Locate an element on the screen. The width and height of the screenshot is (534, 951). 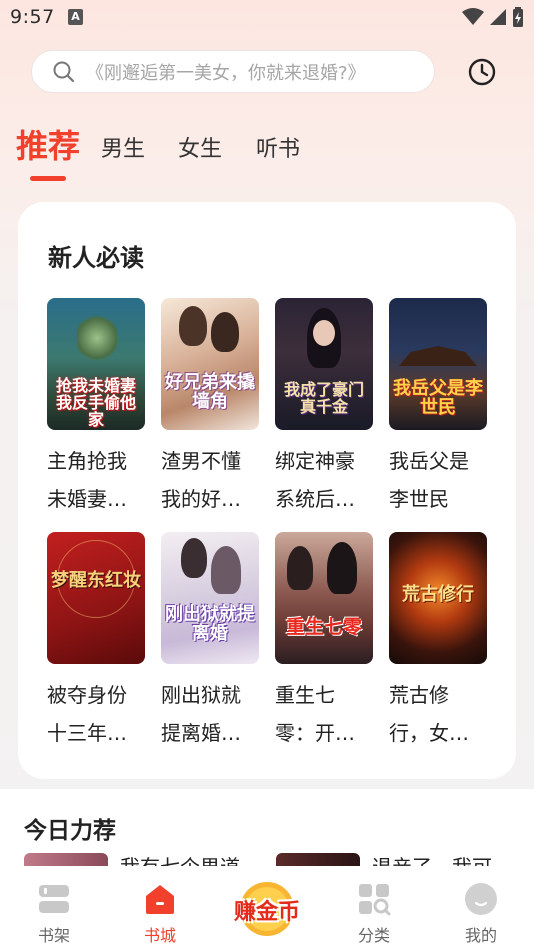
cover-title: 刚出狱就提离婚 is located at coordinates (210, 624).